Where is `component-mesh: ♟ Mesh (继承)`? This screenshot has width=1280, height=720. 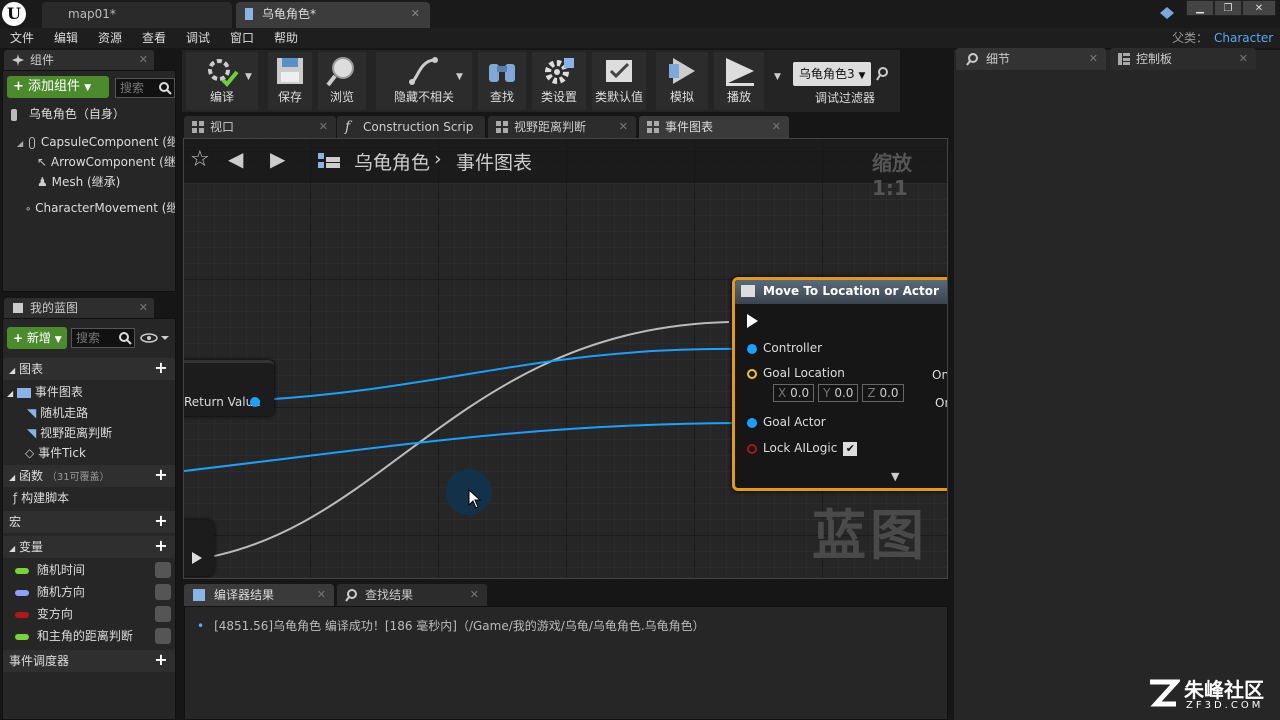
component-mesh: ♟ Mesh (继承) is located at coordinates (106, 181).